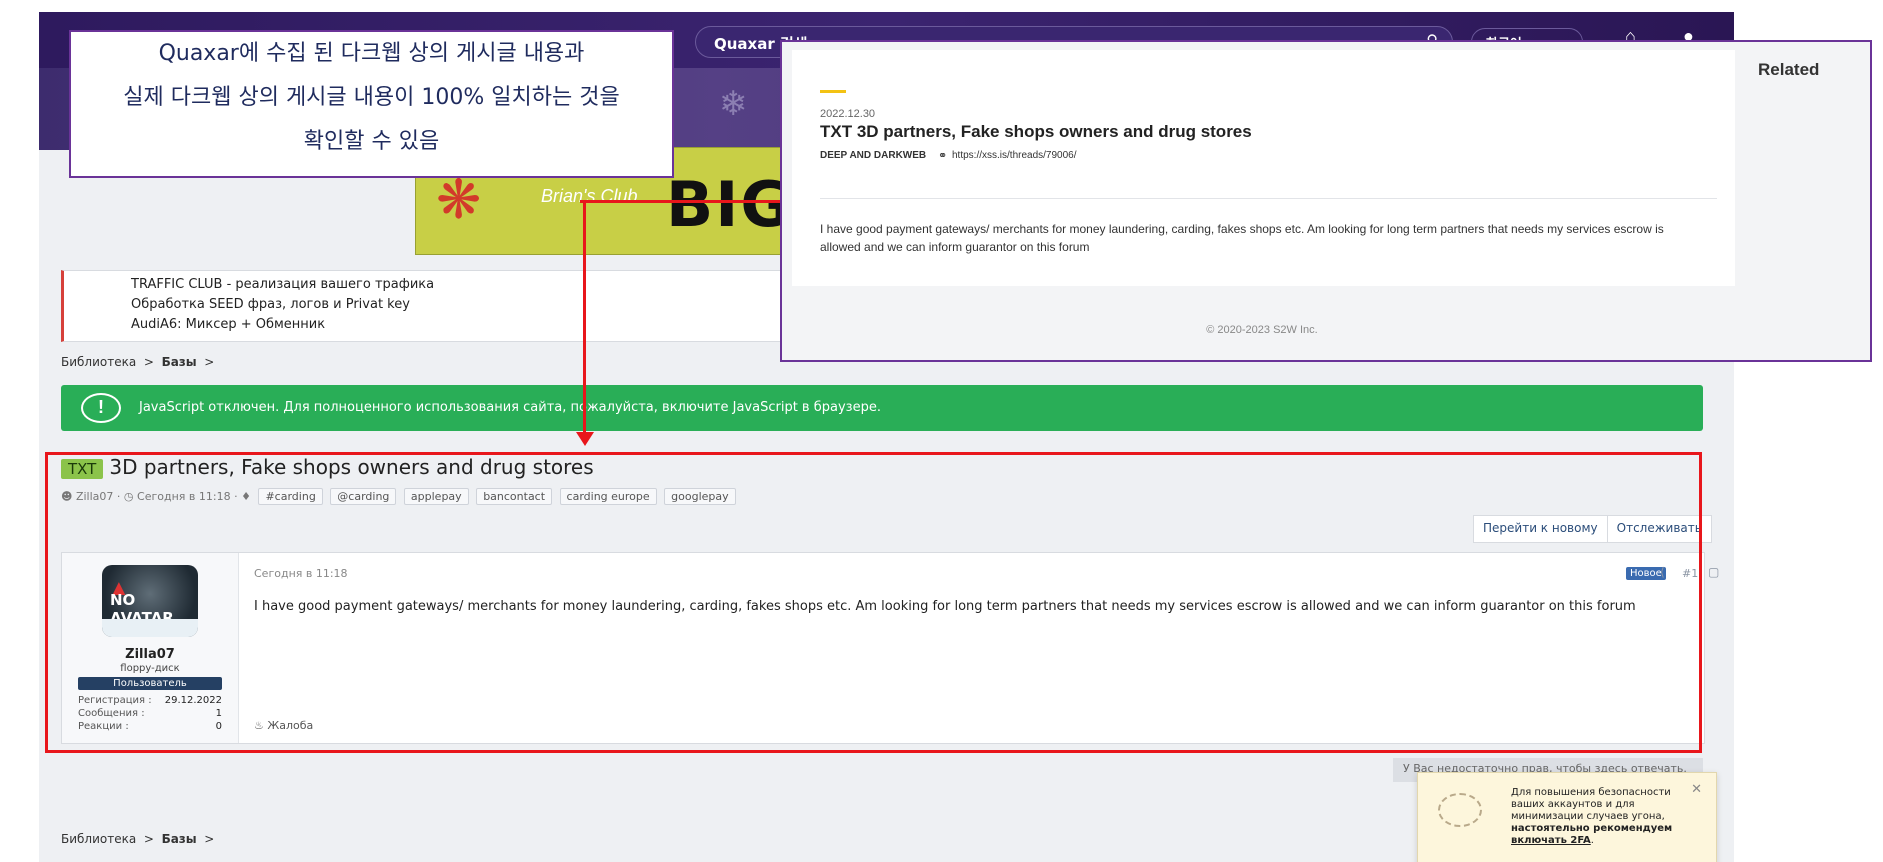  Describe the element at coordinates (101, 408) in the screenshot. I see `warning-icon: !` at that location.